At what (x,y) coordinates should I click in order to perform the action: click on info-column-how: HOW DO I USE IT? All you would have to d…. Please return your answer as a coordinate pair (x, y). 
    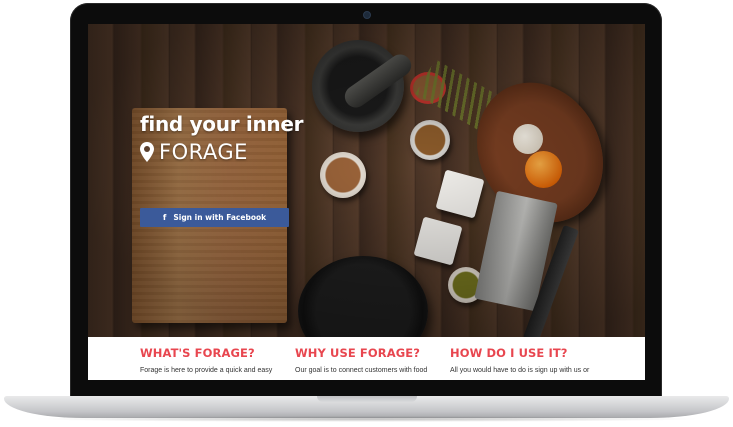
    Looking at the image, I should click on (520, 360).